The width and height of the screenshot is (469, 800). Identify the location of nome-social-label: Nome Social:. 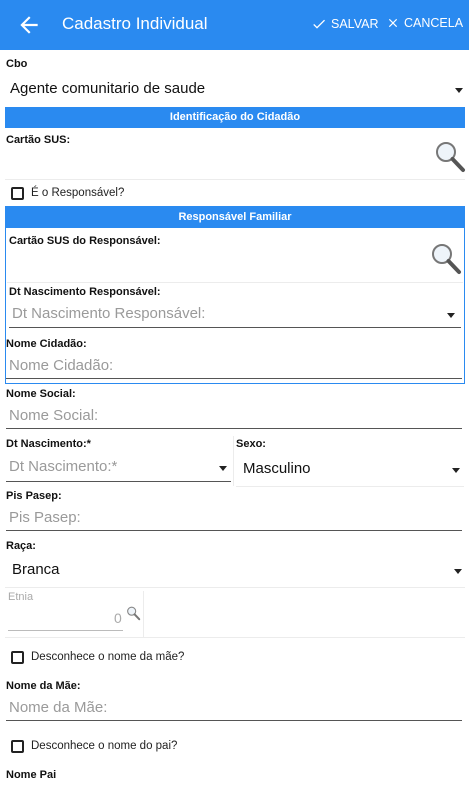
(41, 394).